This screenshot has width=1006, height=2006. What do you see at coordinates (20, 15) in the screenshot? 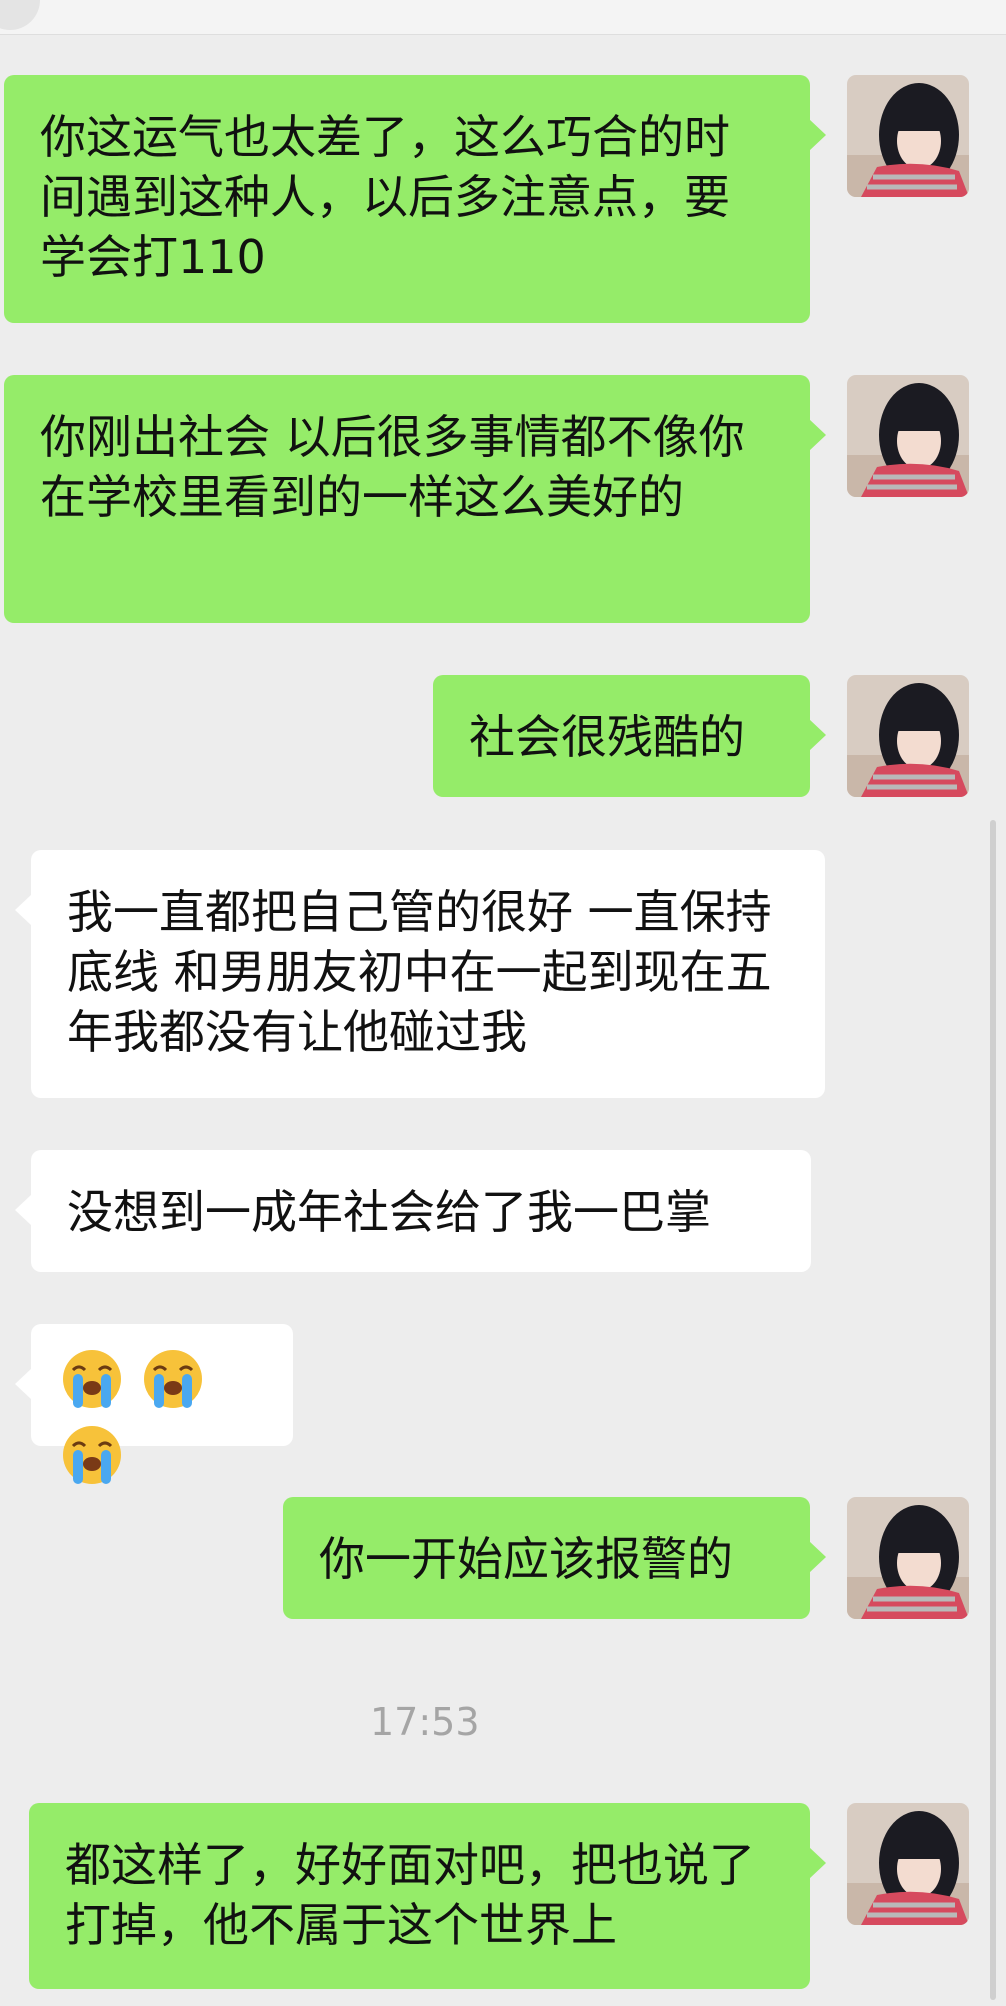
I see `top-left-corner` at bounding box center [20, 15].